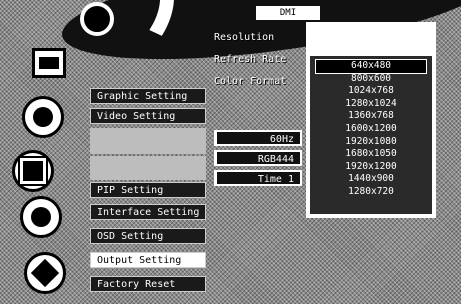  I want to click on picture-icon, so click(43, 117).